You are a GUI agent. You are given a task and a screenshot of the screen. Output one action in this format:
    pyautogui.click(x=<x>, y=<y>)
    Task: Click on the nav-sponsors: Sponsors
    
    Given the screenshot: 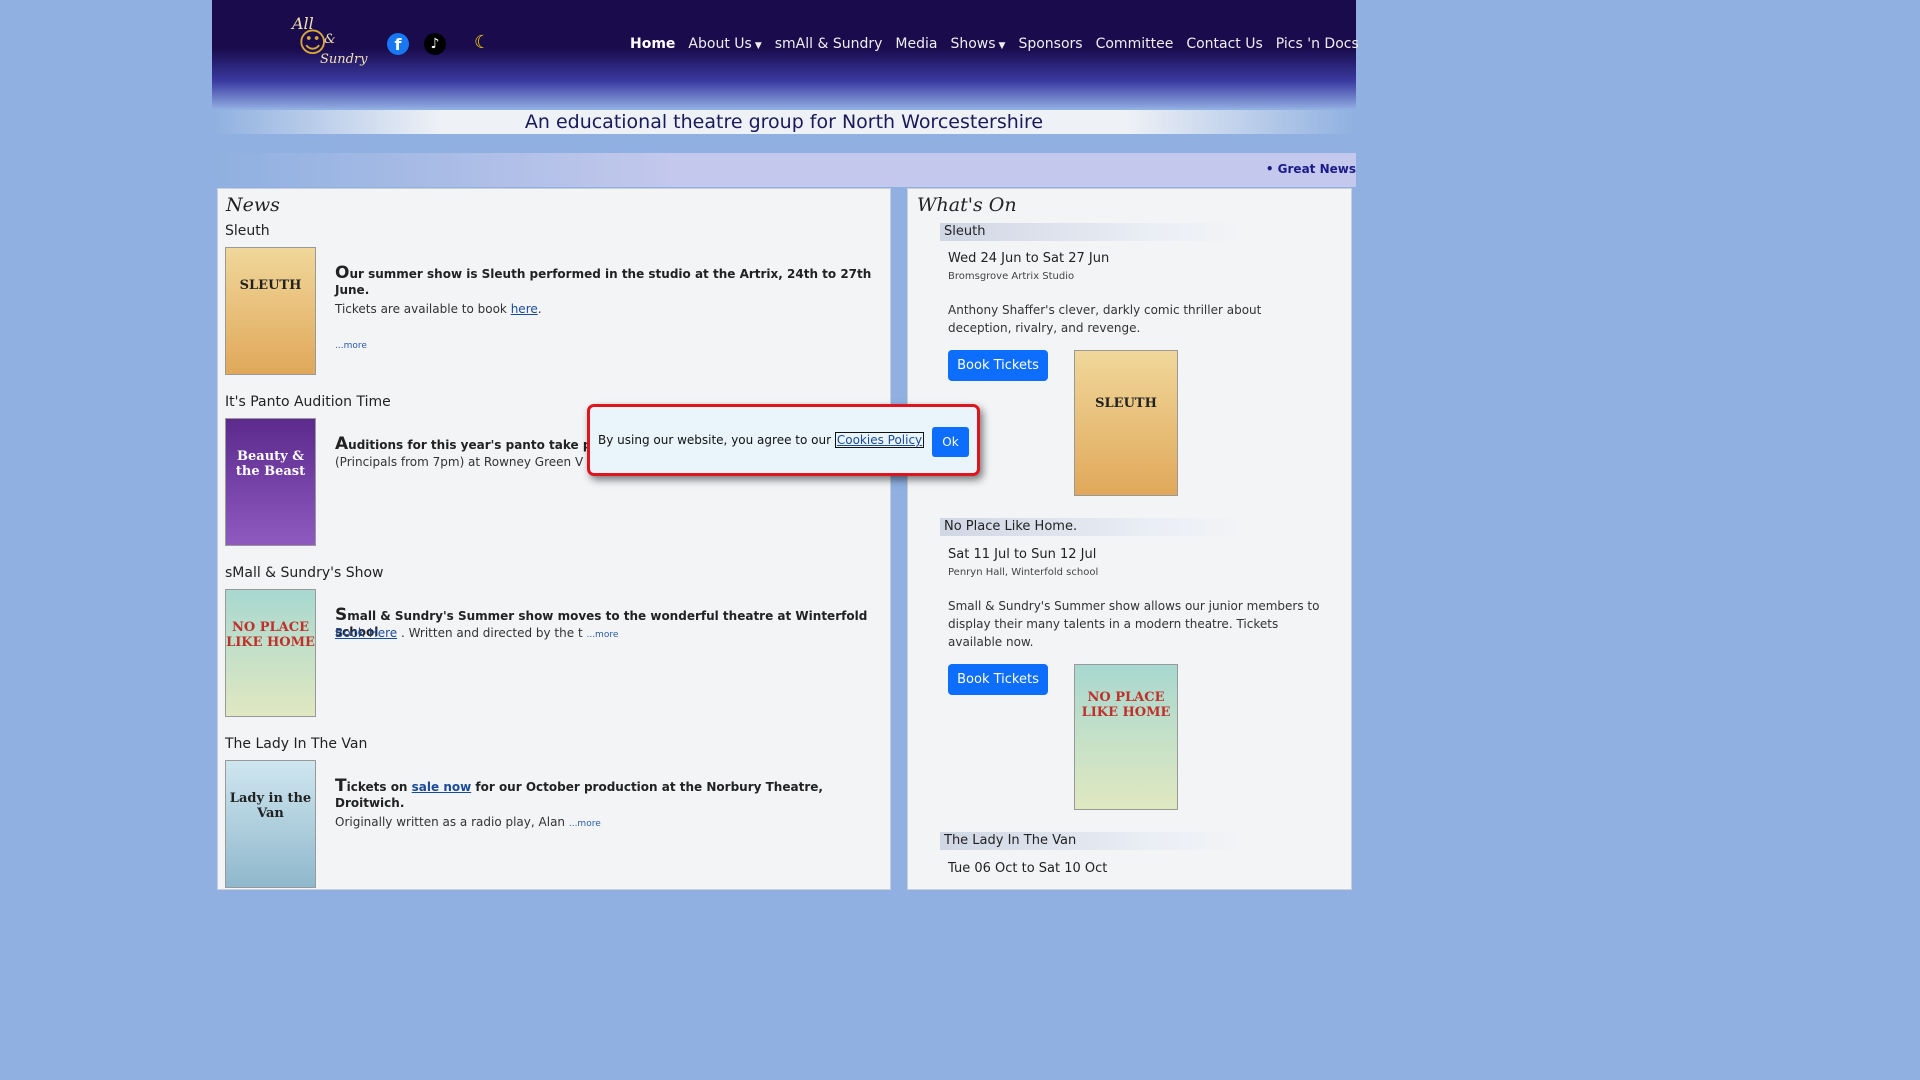 What is the action you would take?
    pyautogui.click(x=1050, y=44)
    